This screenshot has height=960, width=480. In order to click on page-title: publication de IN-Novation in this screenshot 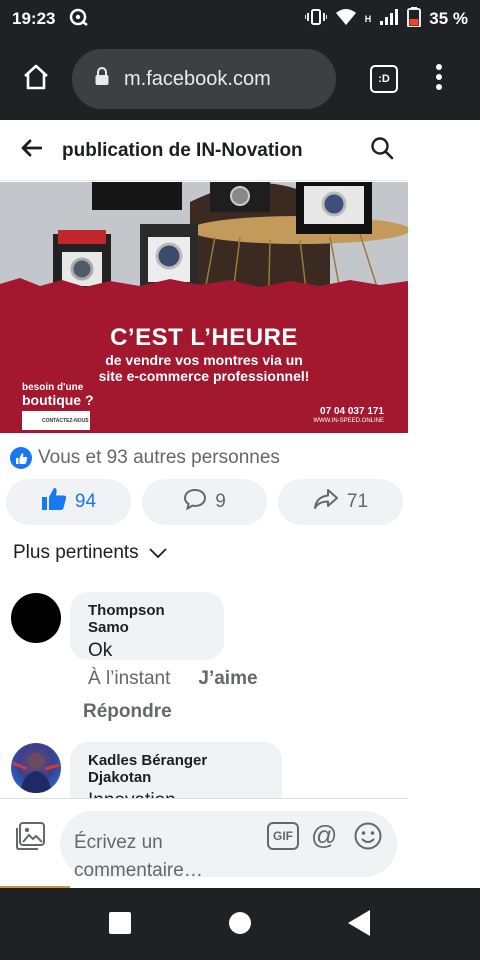, I will do `click(182, 150)`.